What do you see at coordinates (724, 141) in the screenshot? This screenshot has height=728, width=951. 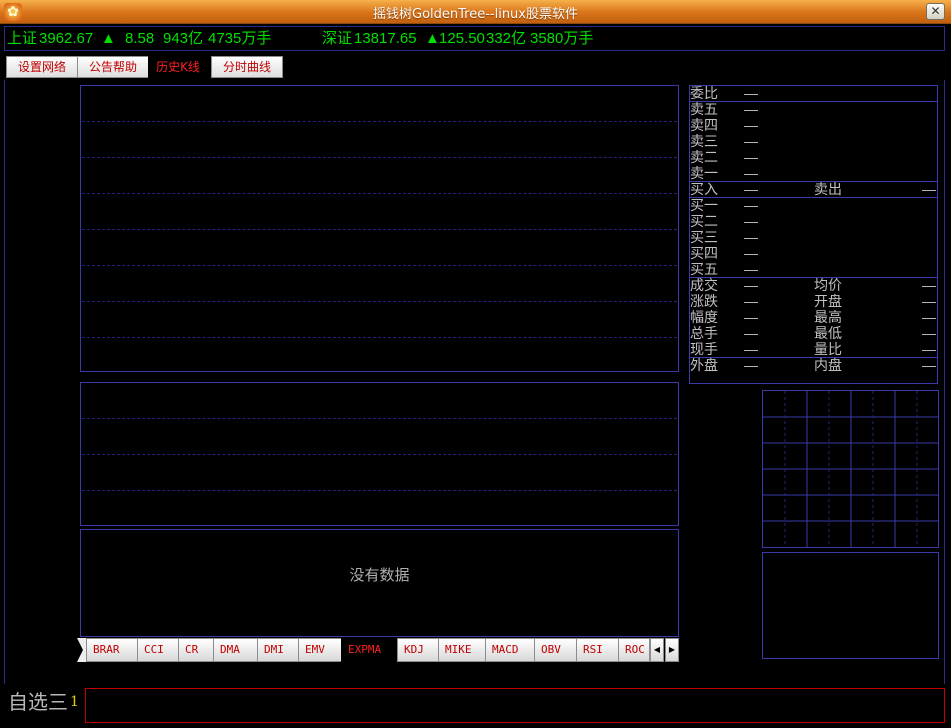 I see `quote-row-sell3: 卖三 —` at bounding box center [724, 141].